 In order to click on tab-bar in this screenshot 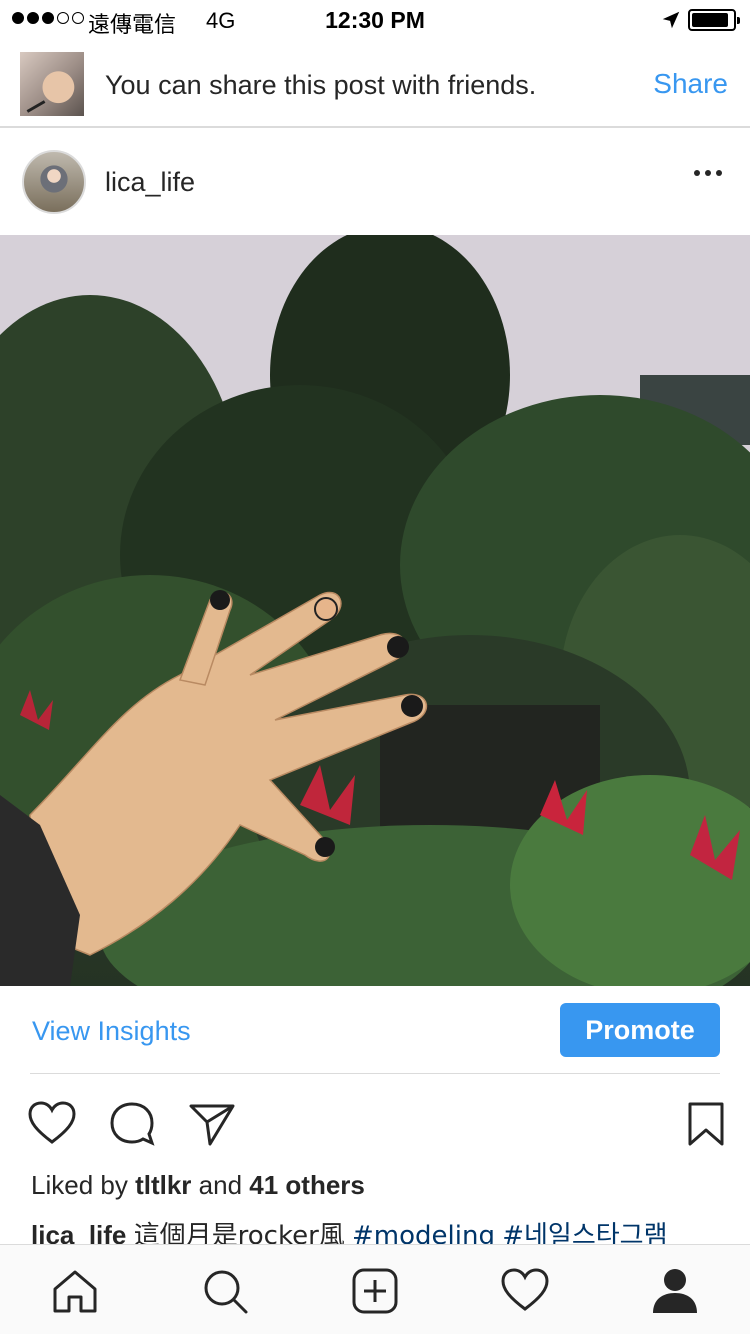, I will do `click(375, 1289)`.